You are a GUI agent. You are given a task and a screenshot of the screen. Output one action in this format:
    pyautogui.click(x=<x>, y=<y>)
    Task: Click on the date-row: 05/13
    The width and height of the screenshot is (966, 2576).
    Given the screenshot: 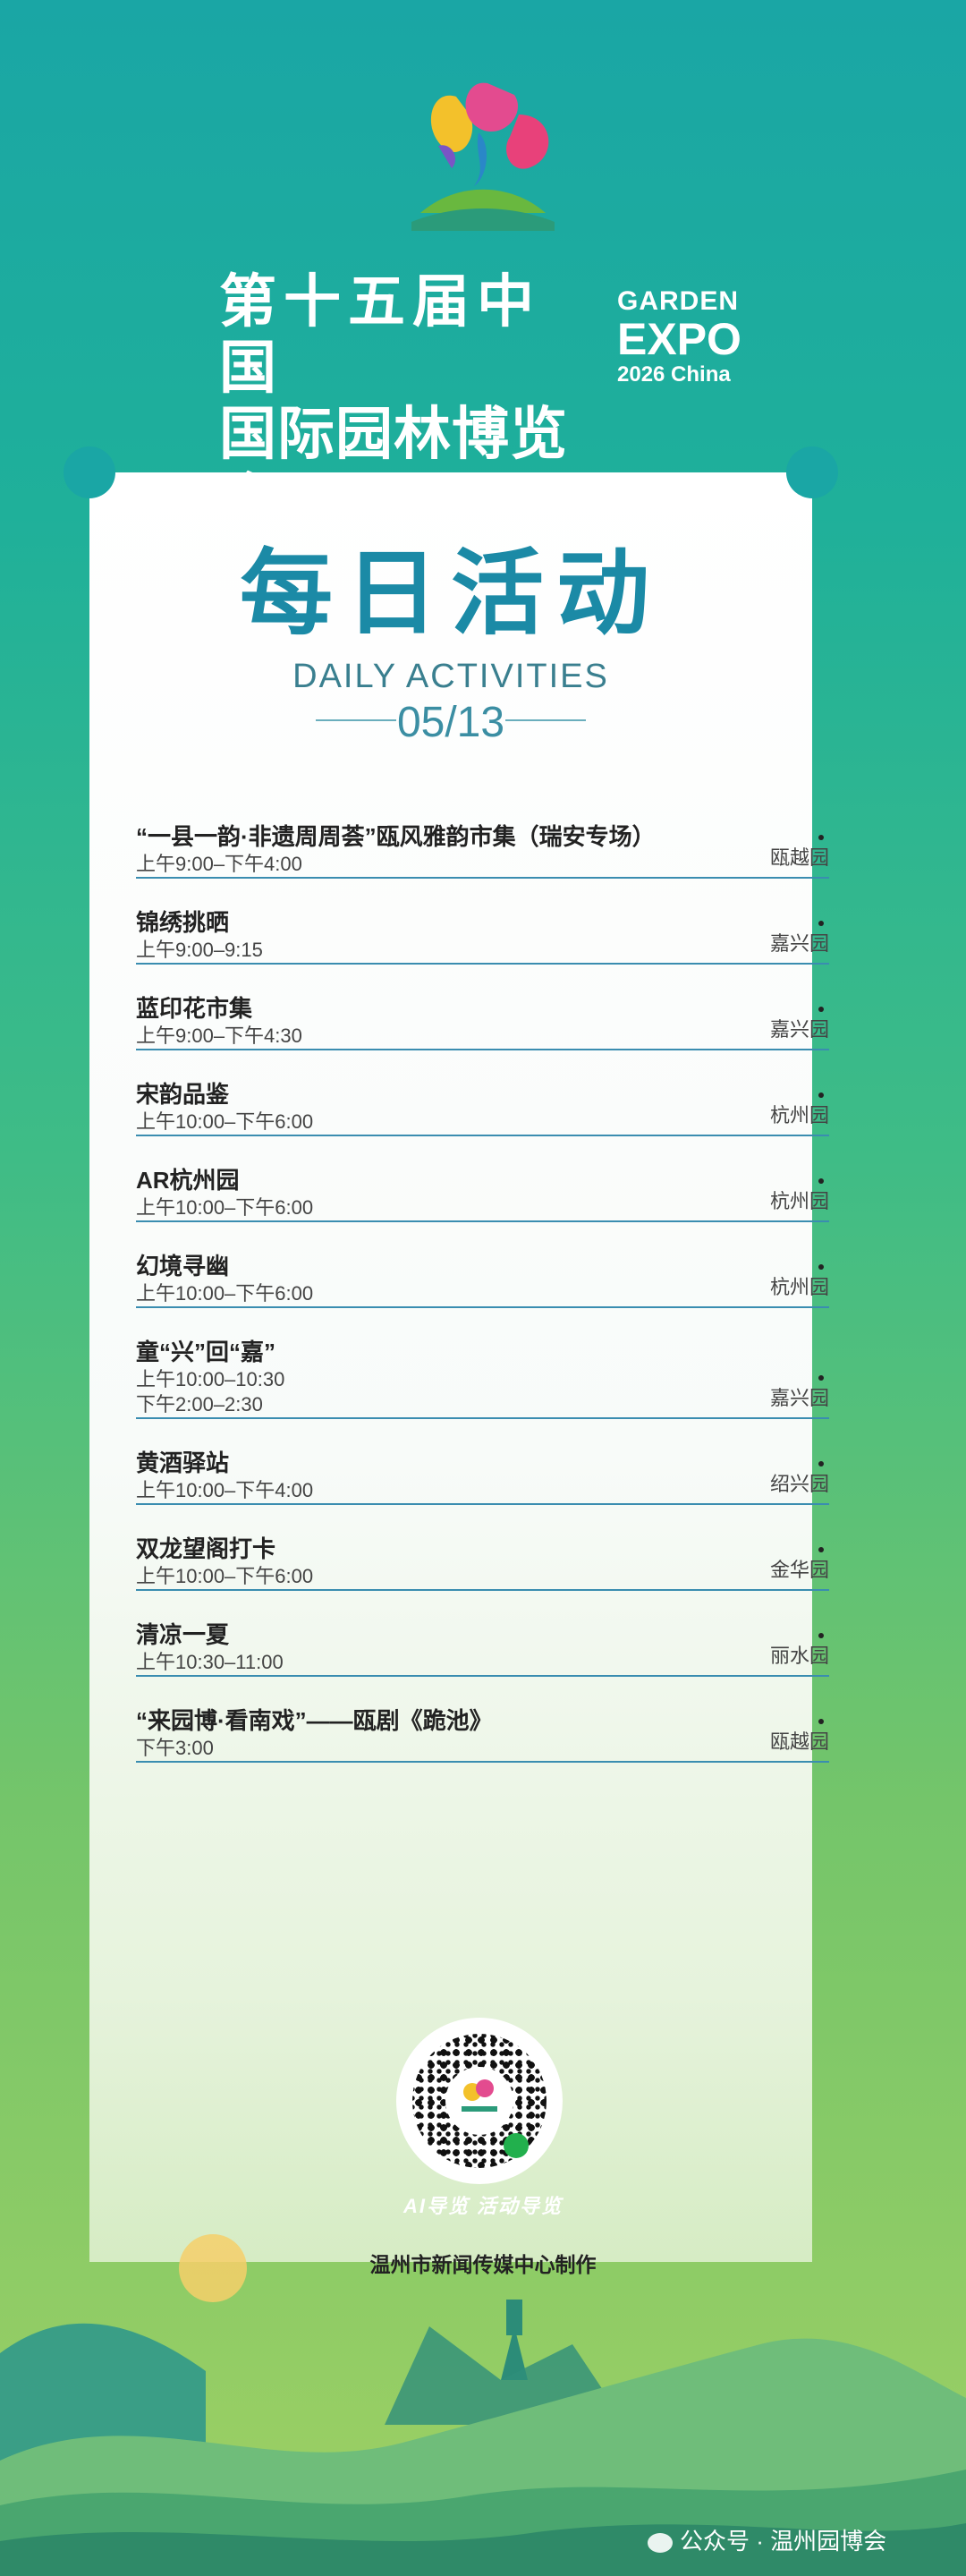 What is the action you would take?
    pyautogui.click(x=450, y=722)
    